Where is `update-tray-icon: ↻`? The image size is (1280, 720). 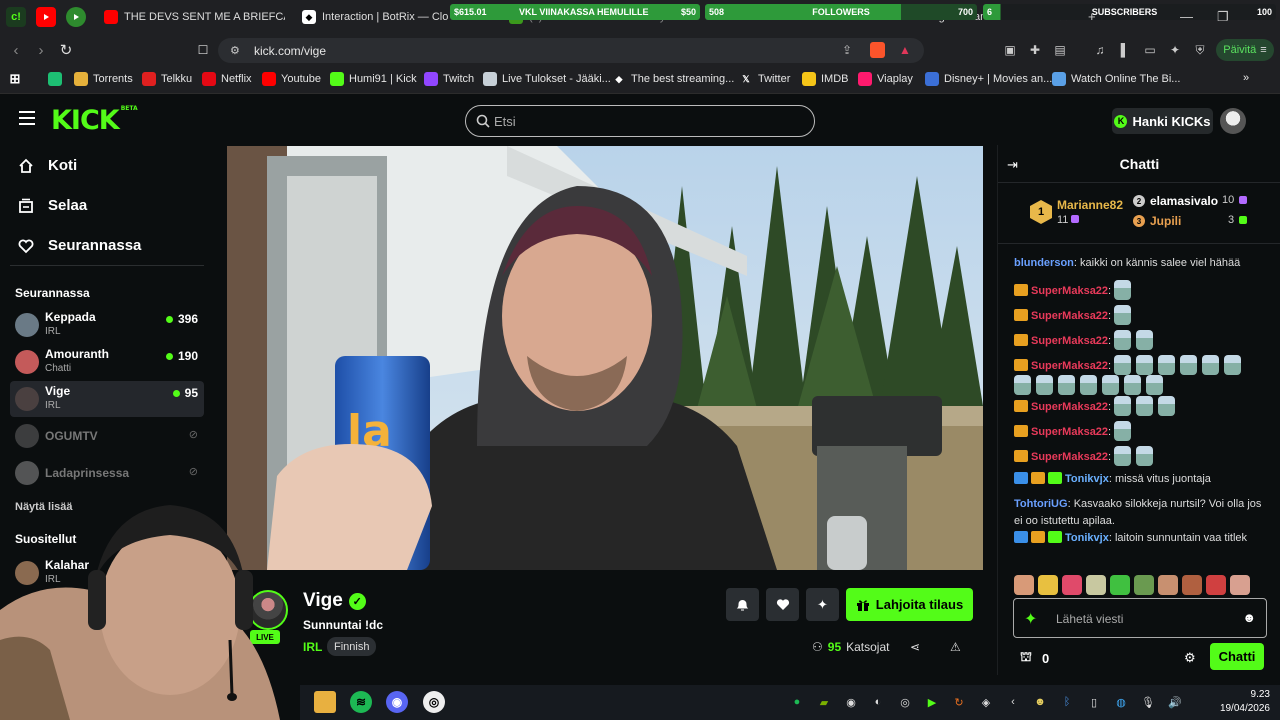
update-tray-icon: ↻ is located at coordinates (959, 702).